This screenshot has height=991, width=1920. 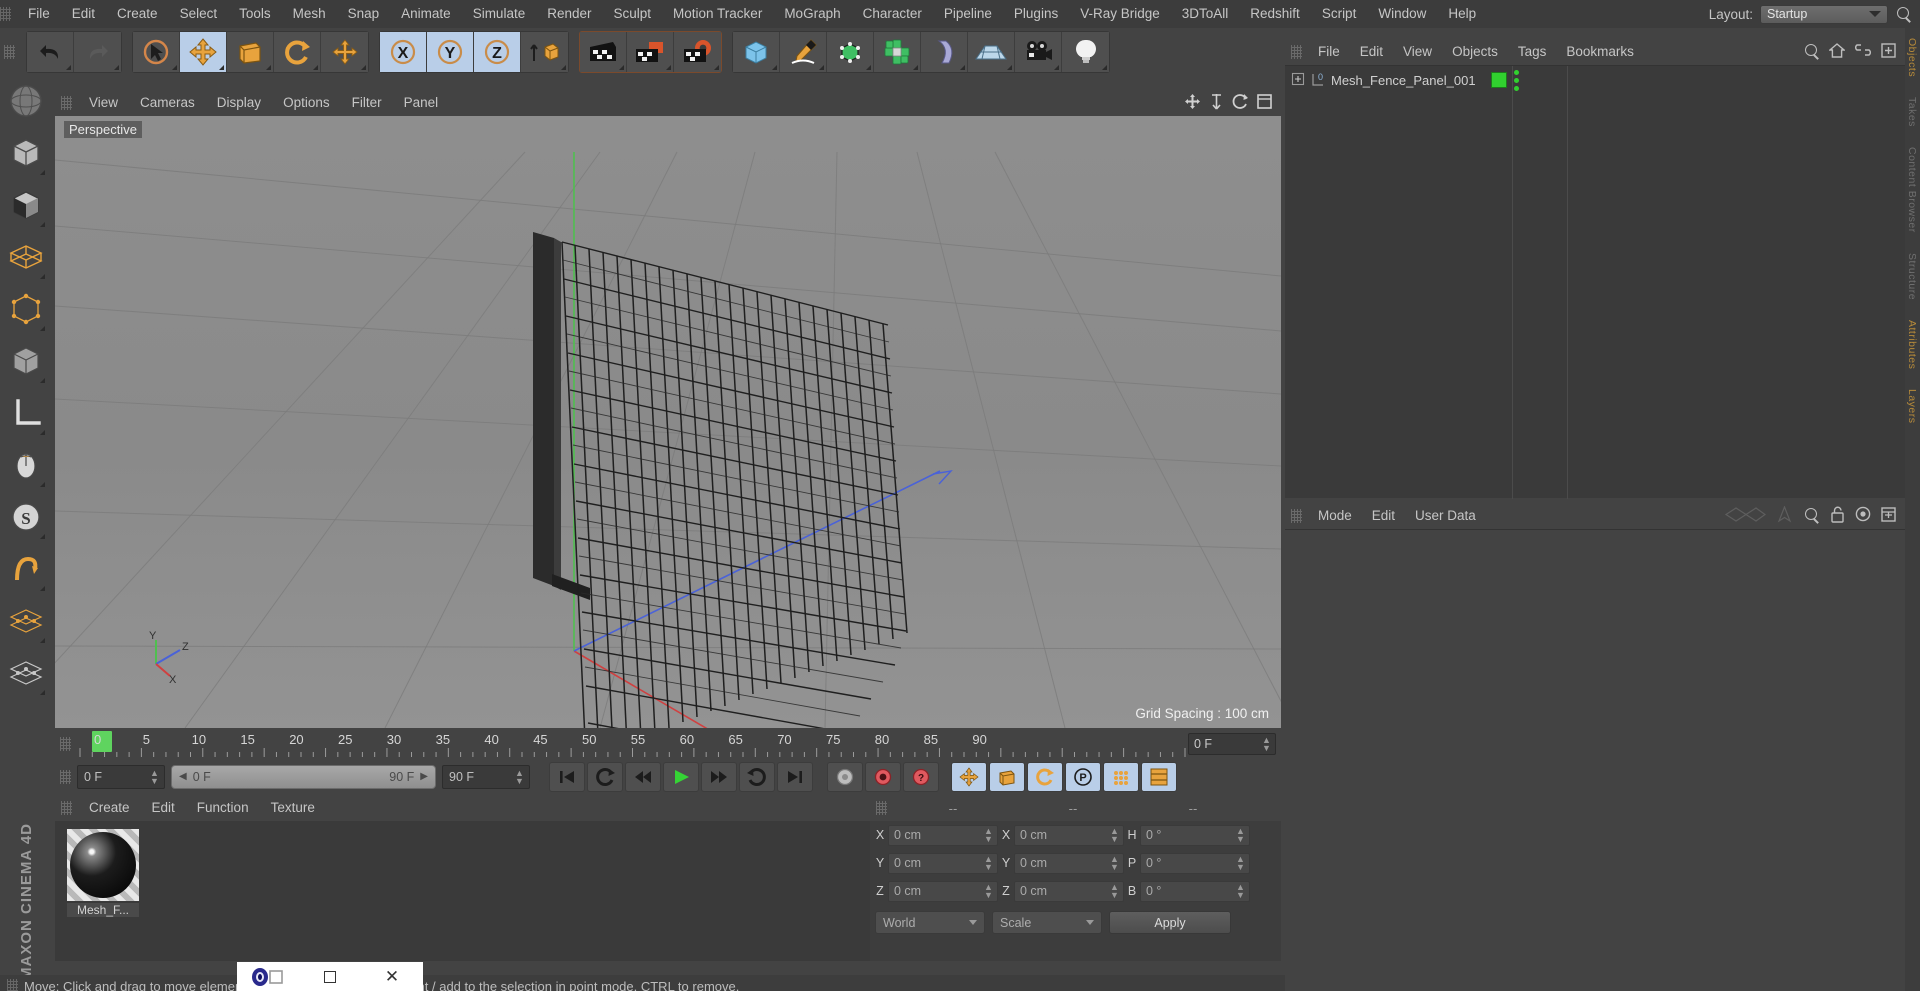 I want to click on object-manager-grip, so click(x=1296, y=51).